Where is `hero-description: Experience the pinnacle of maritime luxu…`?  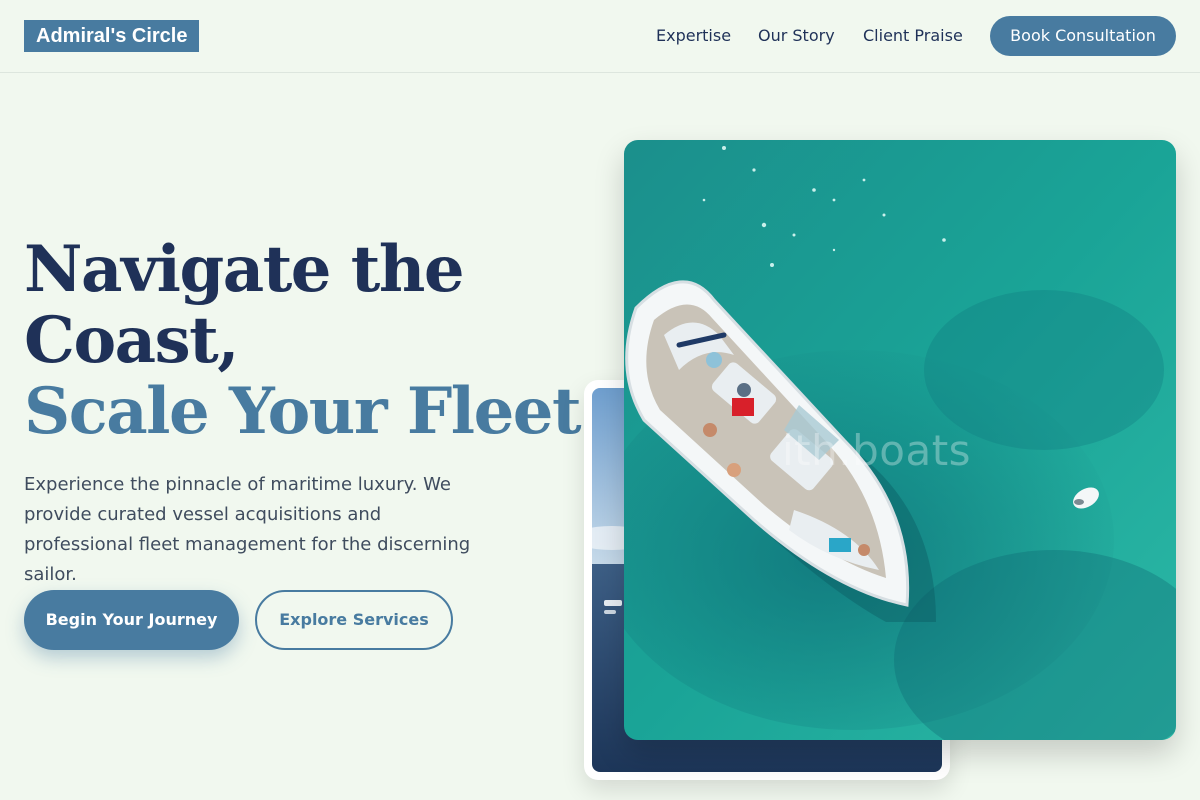
hero-description: Experience the pinnacle of maritime luxu… is located at coordinates (247, 529).